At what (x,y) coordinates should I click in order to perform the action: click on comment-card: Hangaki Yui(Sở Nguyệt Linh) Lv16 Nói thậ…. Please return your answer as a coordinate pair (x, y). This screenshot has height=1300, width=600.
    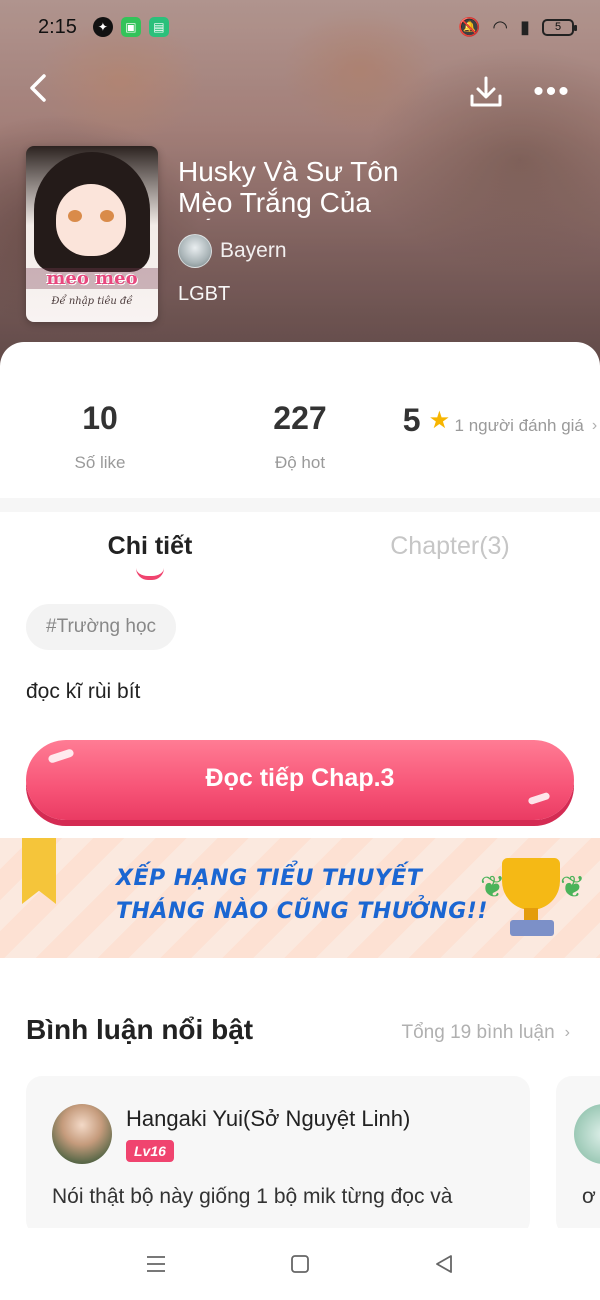
    Looking at the image, I should click on (278, 1156).